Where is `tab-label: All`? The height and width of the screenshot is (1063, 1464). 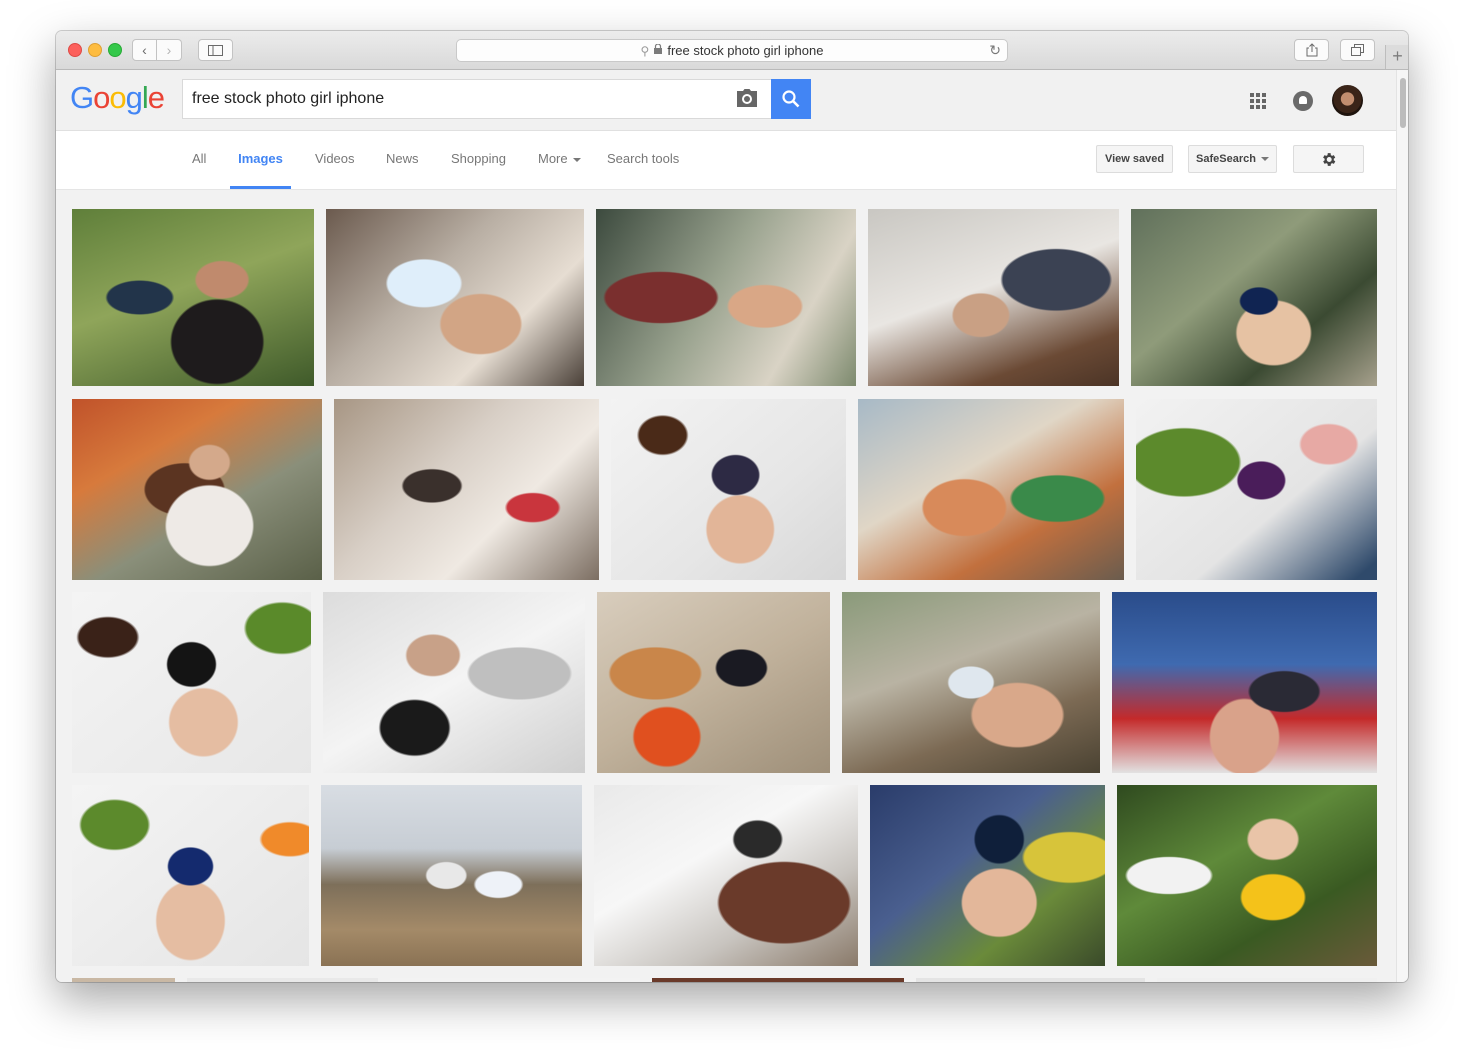
tab-label: All is located at coordinates (199, 158).